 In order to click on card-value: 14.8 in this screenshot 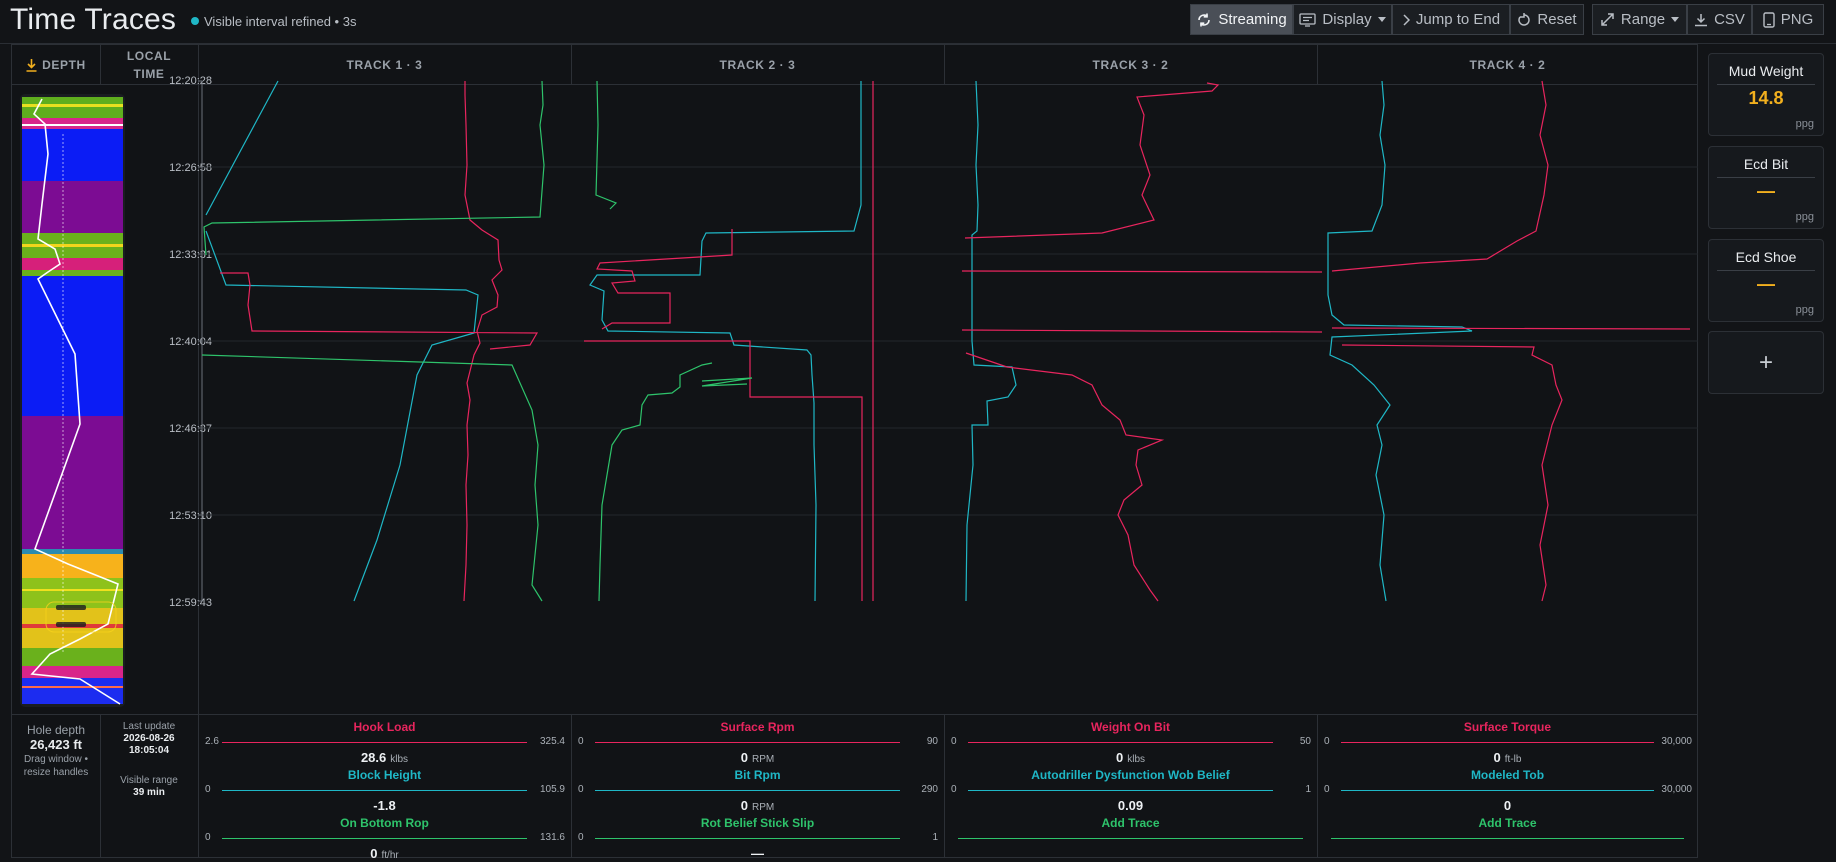, I will do `click(1766, 98)`.